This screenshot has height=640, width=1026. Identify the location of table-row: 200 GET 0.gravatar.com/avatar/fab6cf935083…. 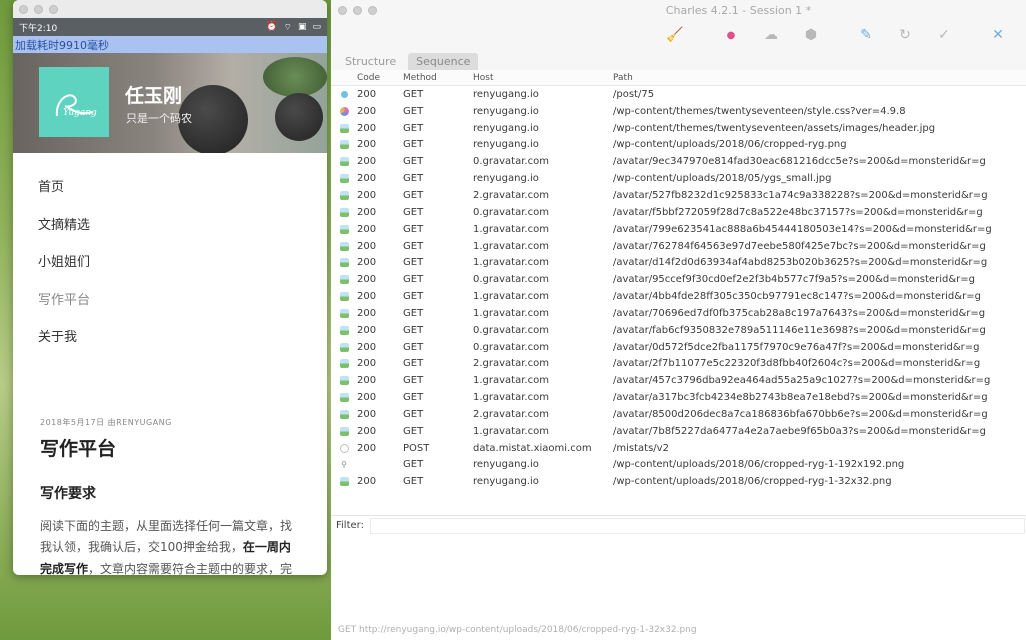
(678, 330).